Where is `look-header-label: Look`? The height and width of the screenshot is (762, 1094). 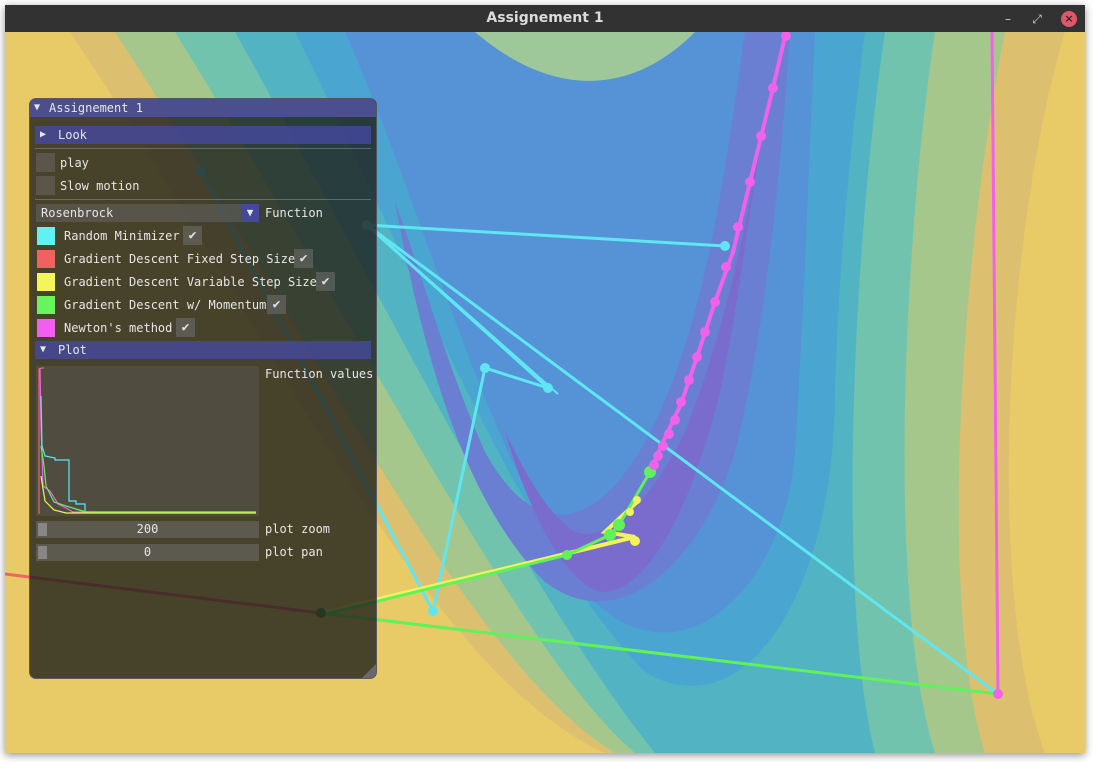 look-header-label: Look is located at coordinates (72, 135).